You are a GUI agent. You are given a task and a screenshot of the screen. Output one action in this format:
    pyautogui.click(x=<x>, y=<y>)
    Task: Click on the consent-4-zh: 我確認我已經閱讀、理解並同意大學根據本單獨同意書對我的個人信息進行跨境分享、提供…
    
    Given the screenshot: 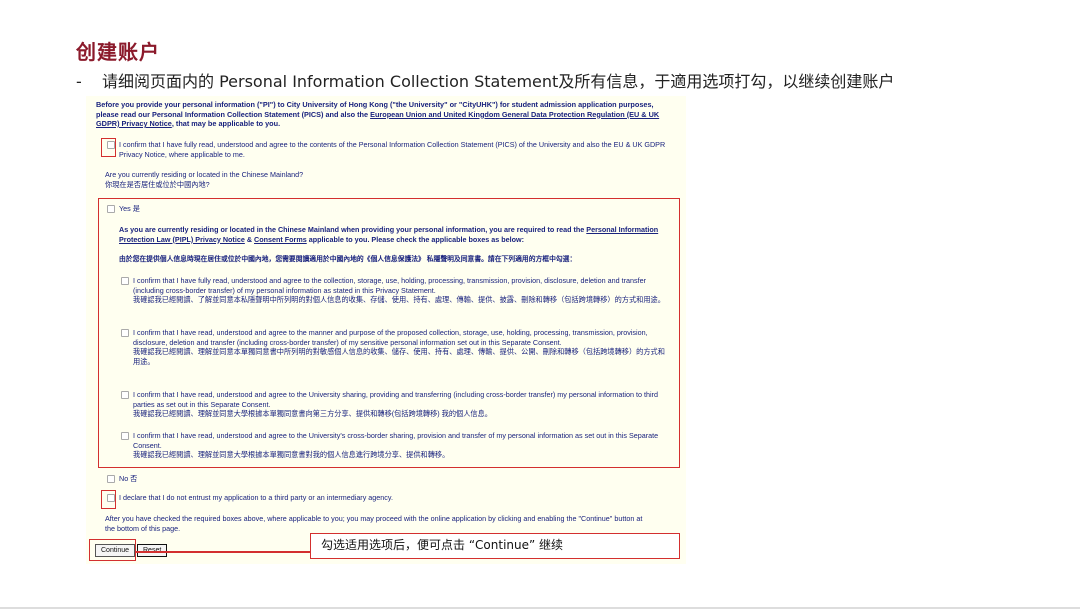 What is the action you would take?
    pyautogui.click(x=291, y=454)
    